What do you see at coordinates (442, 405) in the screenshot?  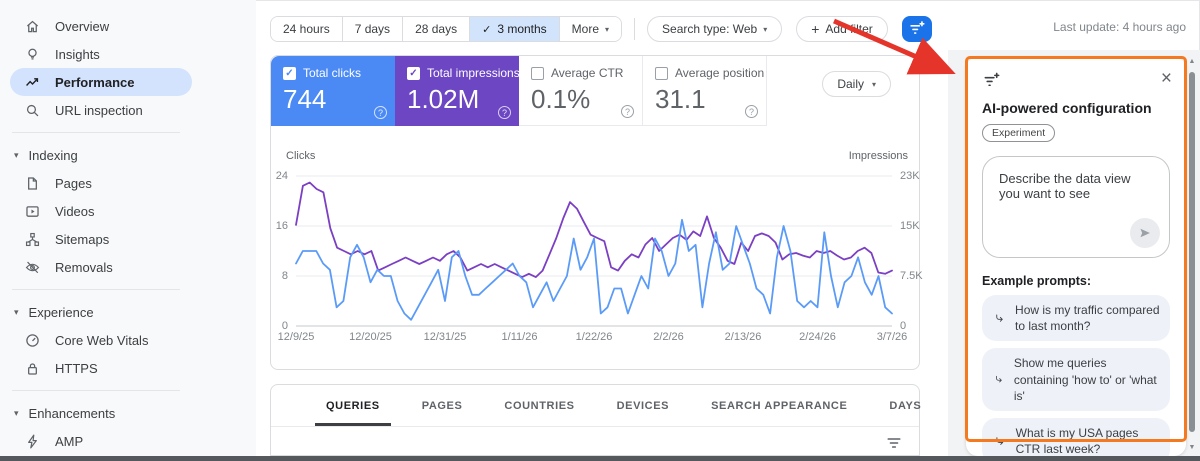 I see `tab-pages: PAGES` at bounding box center [442, 405].